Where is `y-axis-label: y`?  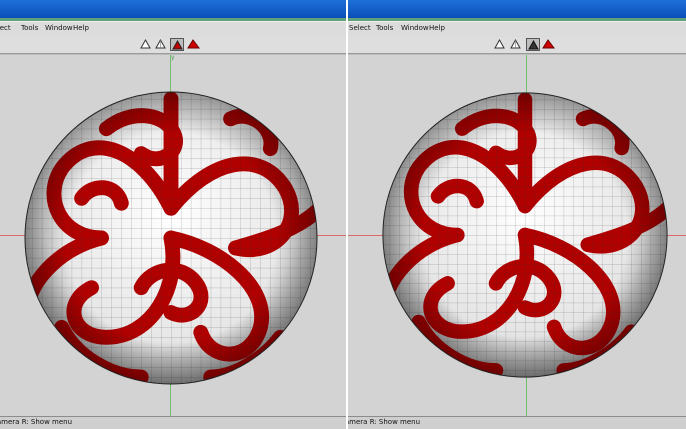 y-axis-label: y is located at coordinates (173, 57).